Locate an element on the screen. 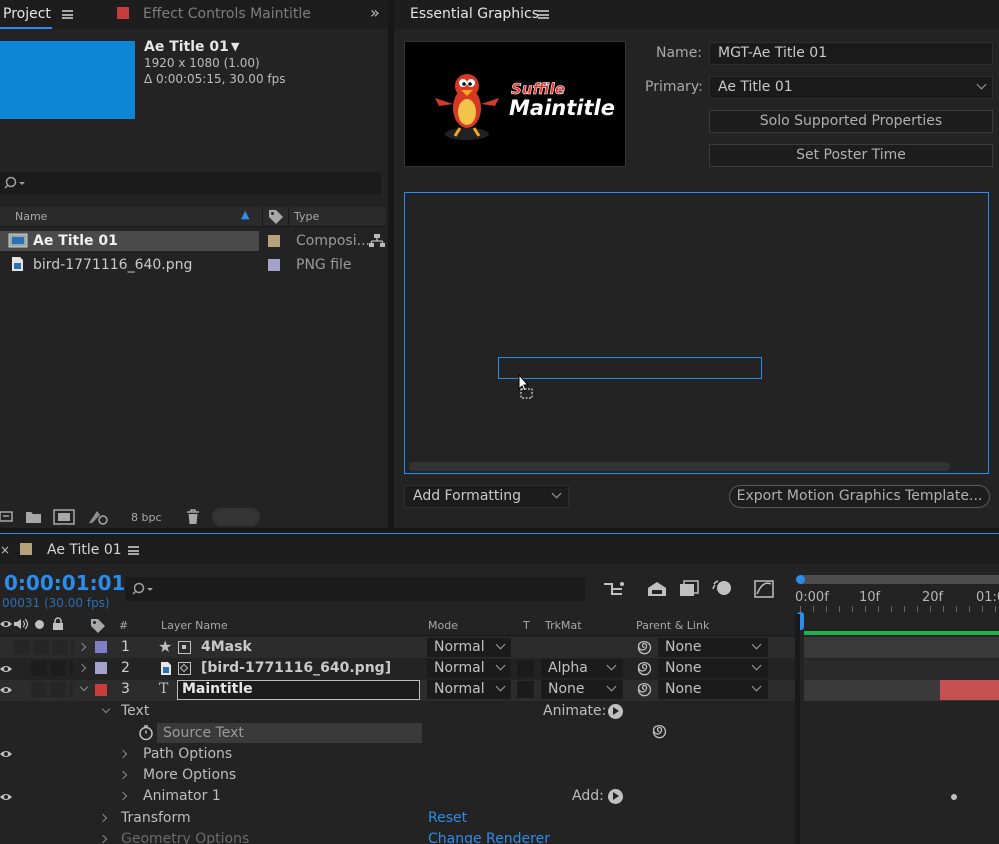  animate-menu-button is located at coordinates (615, 711).